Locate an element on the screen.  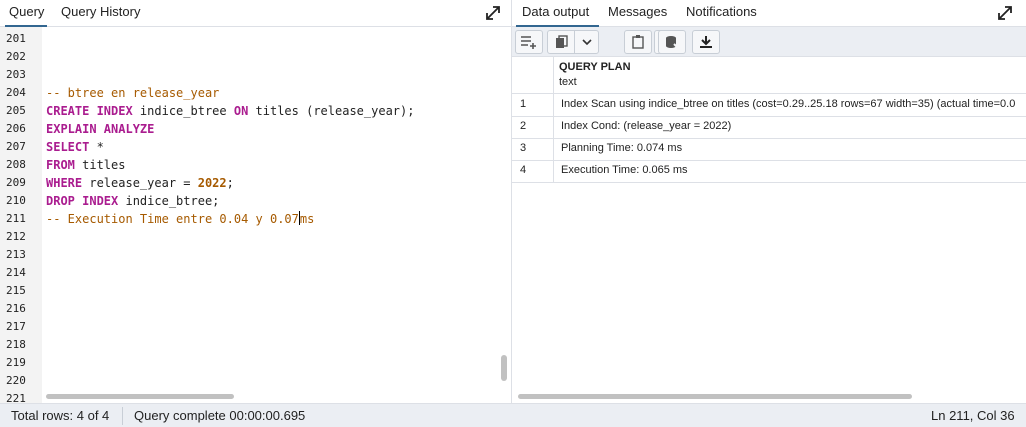
line-number: 214 is located at coordinates (16, 272).